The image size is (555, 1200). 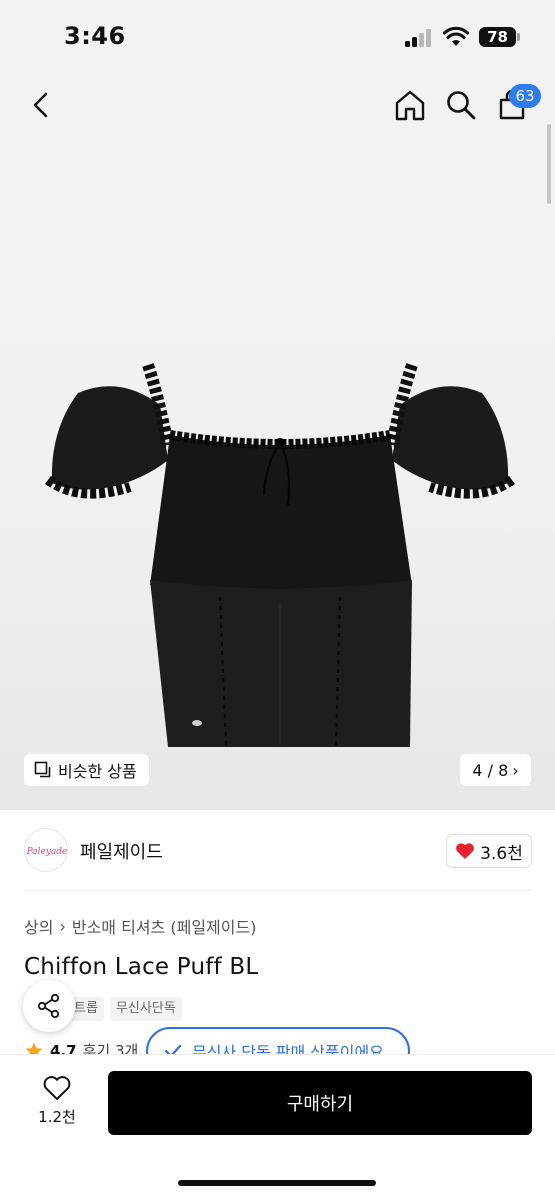 I want to click on scrollbar, so click(x=549, y=164).